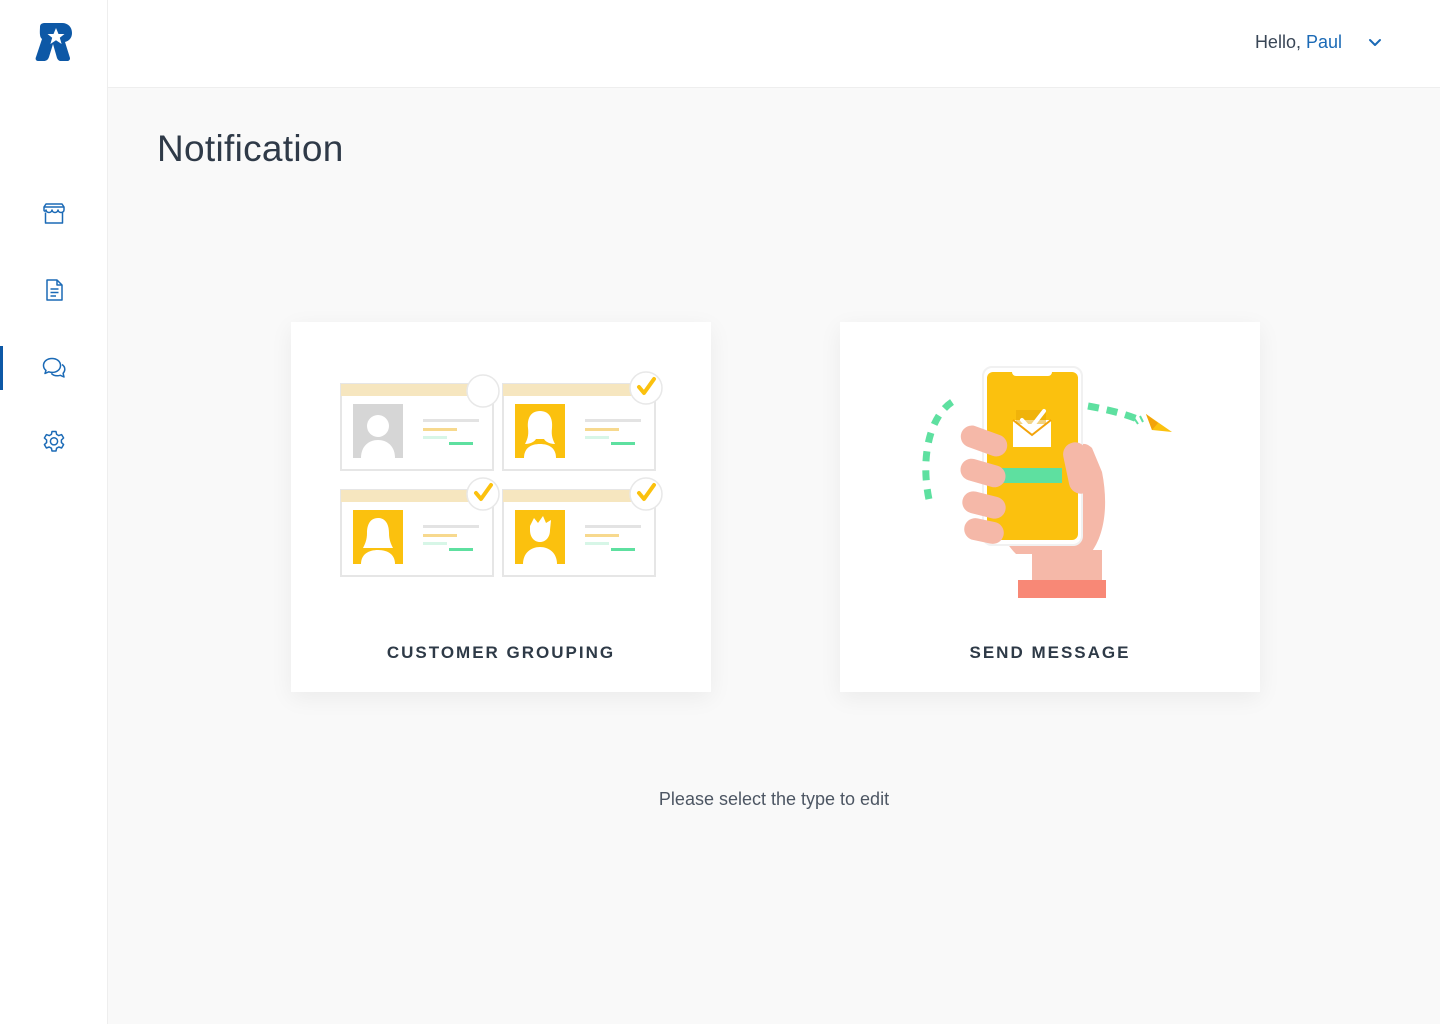  Describe the element at coordinates (774, 799) in the screenshot. I see `selection-hint: Please select the type to edit` at that location.